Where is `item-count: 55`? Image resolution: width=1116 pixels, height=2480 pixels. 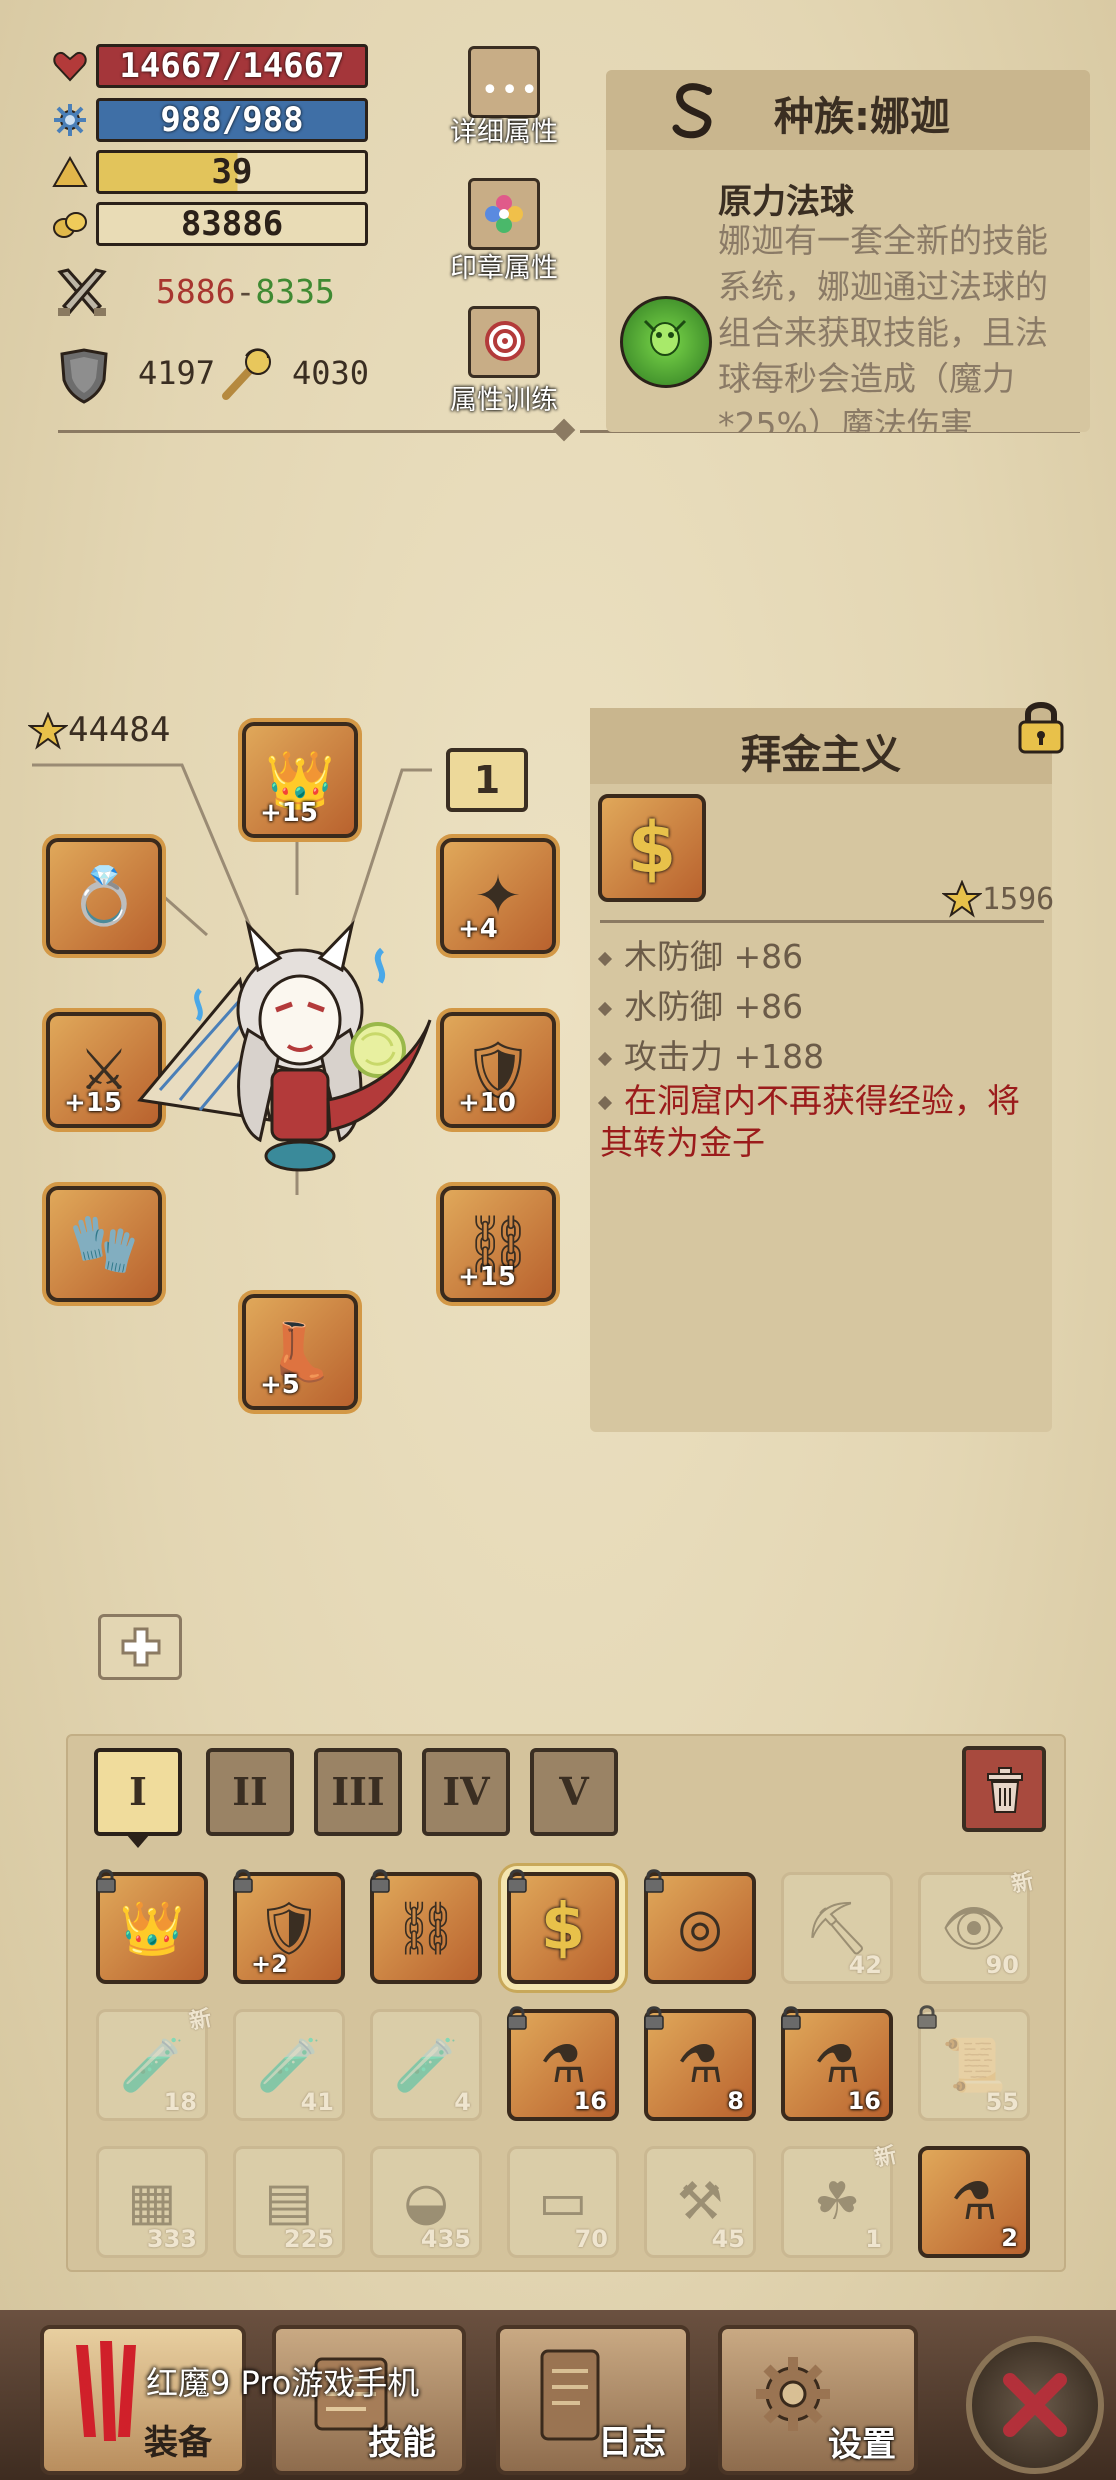 item-count: 55 is located at coordinates (1002, 2102).